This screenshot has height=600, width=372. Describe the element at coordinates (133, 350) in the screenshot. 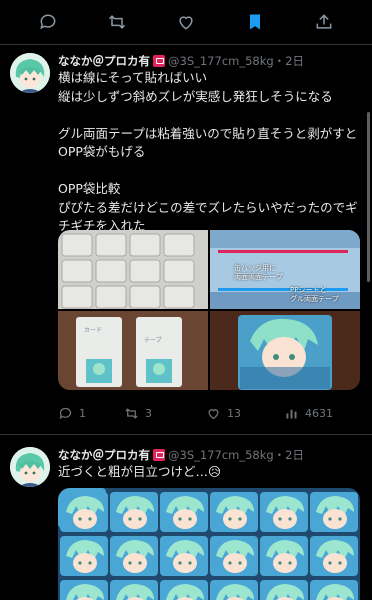

I see `media-photo-opp-bags: カード テープ` at that location.